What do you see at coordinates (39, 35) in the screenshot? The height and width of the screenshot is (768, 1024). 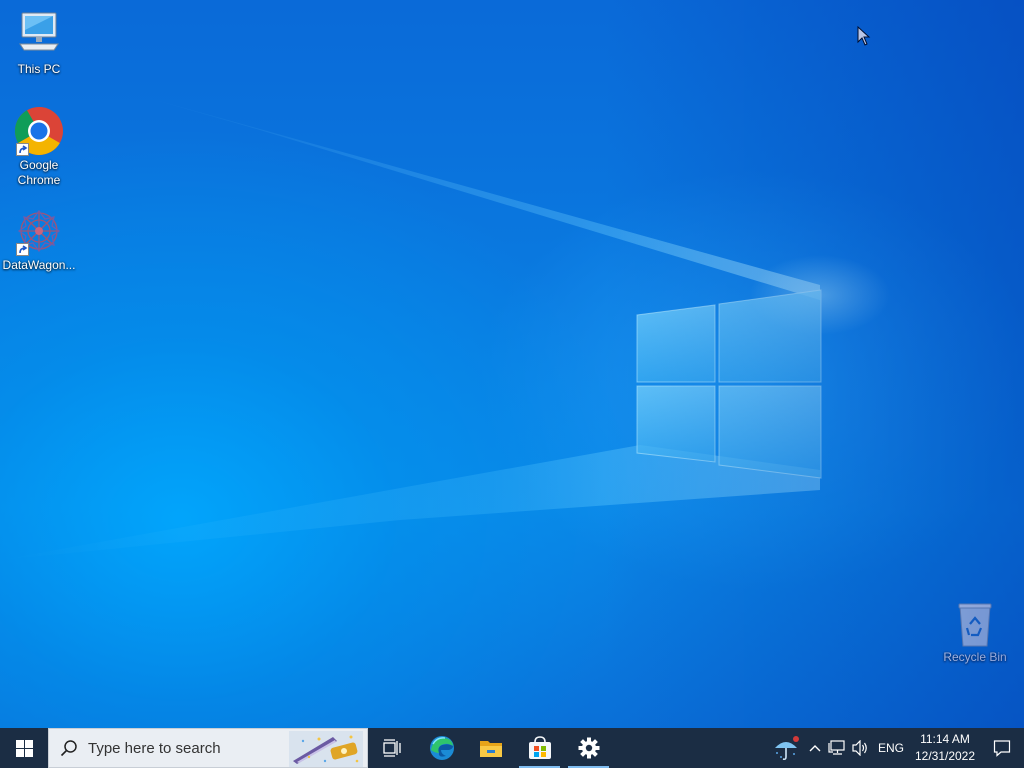 I see `computer-icon` at bounding box center [39, 35].